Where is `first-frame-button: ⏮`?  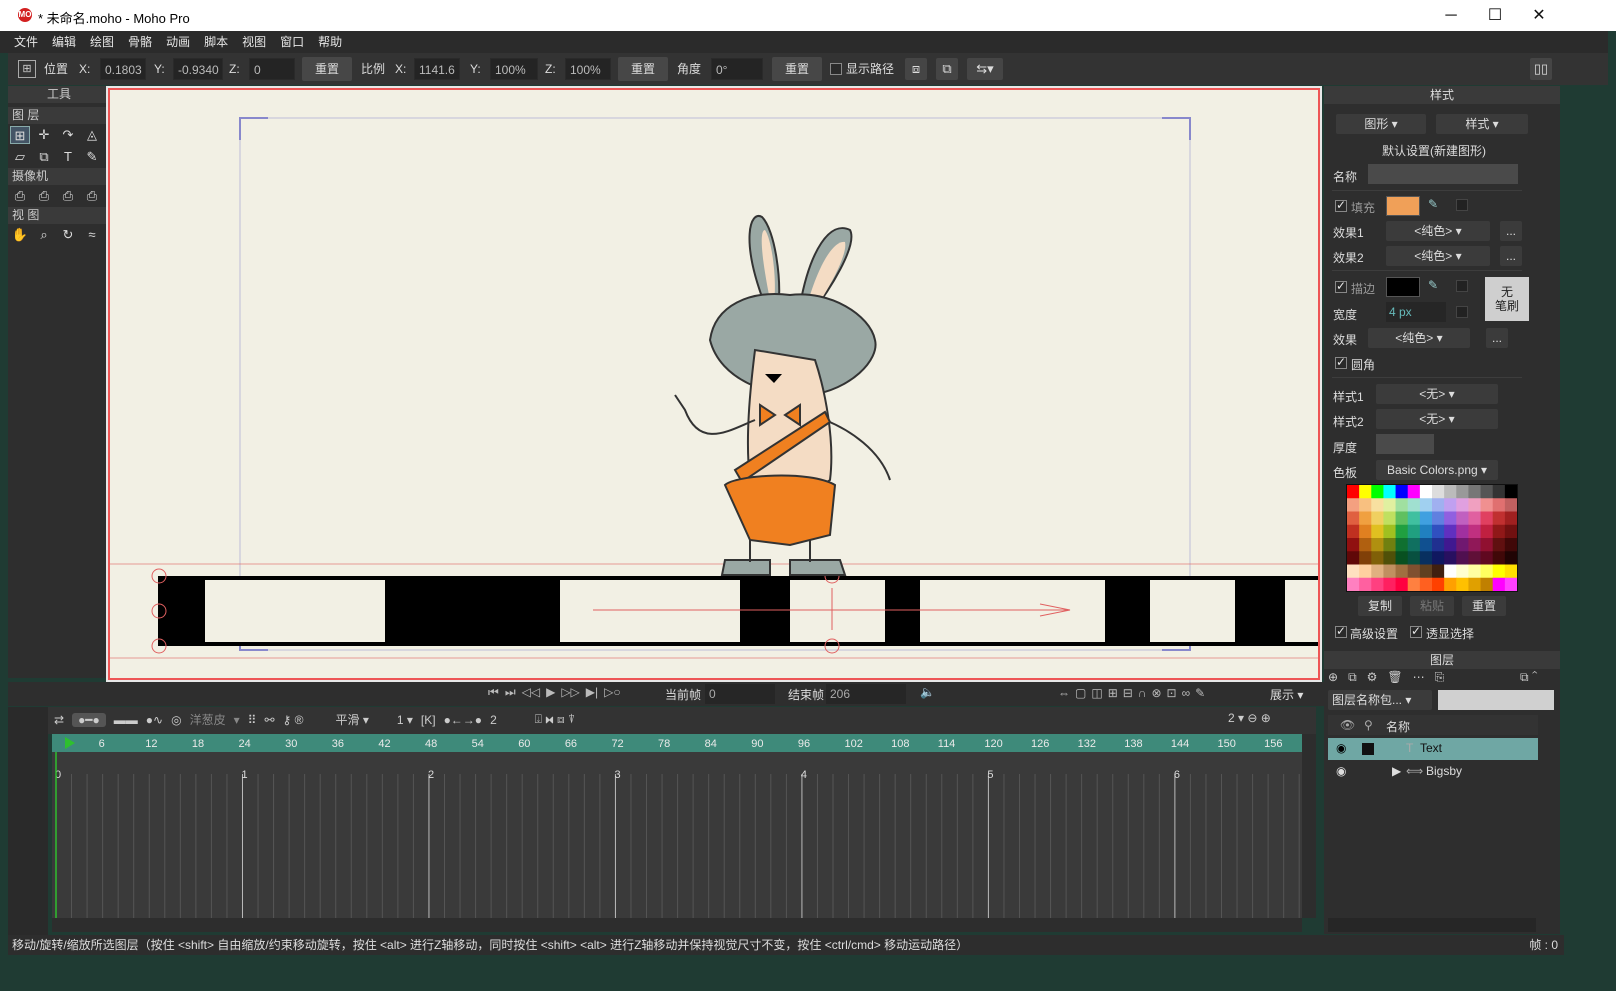
first-frame-button: ⏮ is located at coordinates (493, 692).